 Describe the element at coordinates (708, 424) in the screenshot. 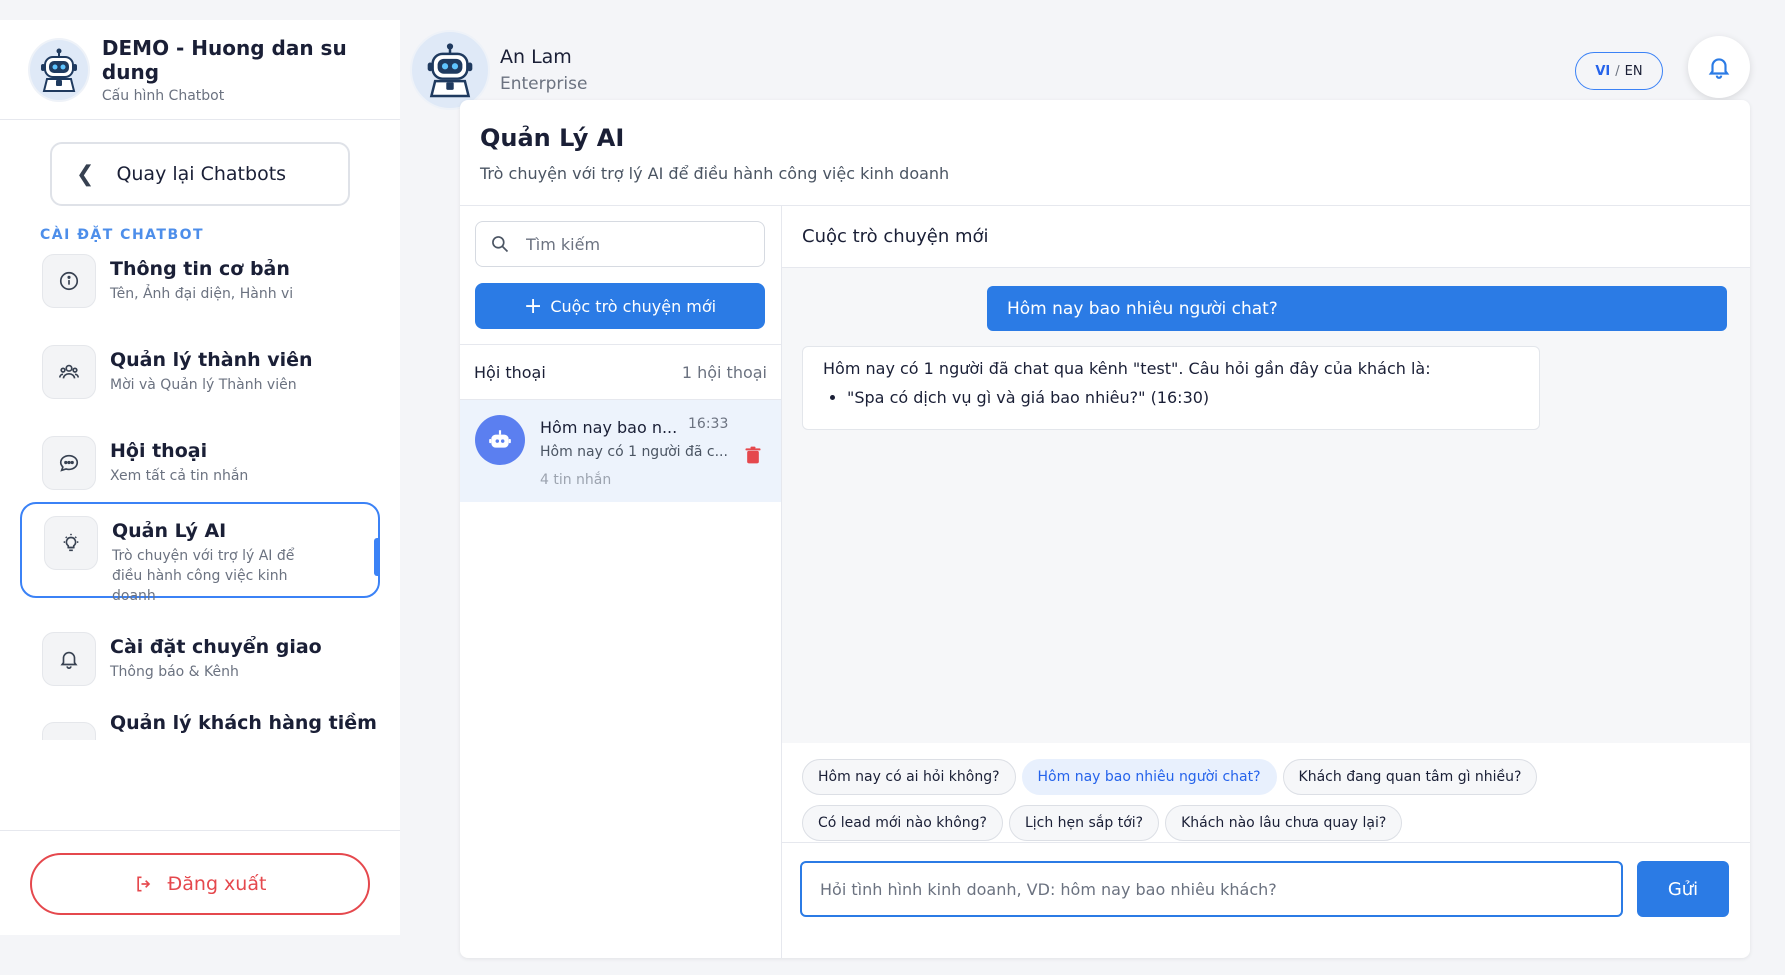

I see `conversation-time: 16:33` at that location.